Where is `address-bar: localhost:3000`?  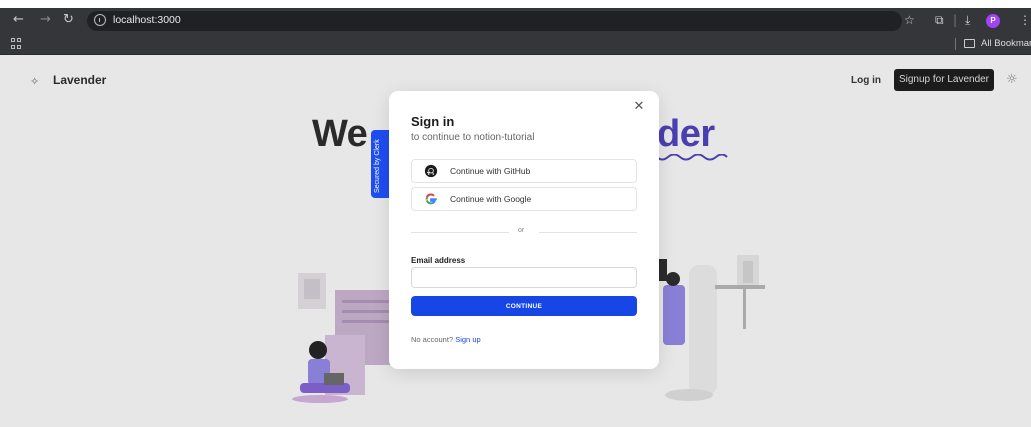 address-bar: localhost:3000 is located at coordinates (494, 21).